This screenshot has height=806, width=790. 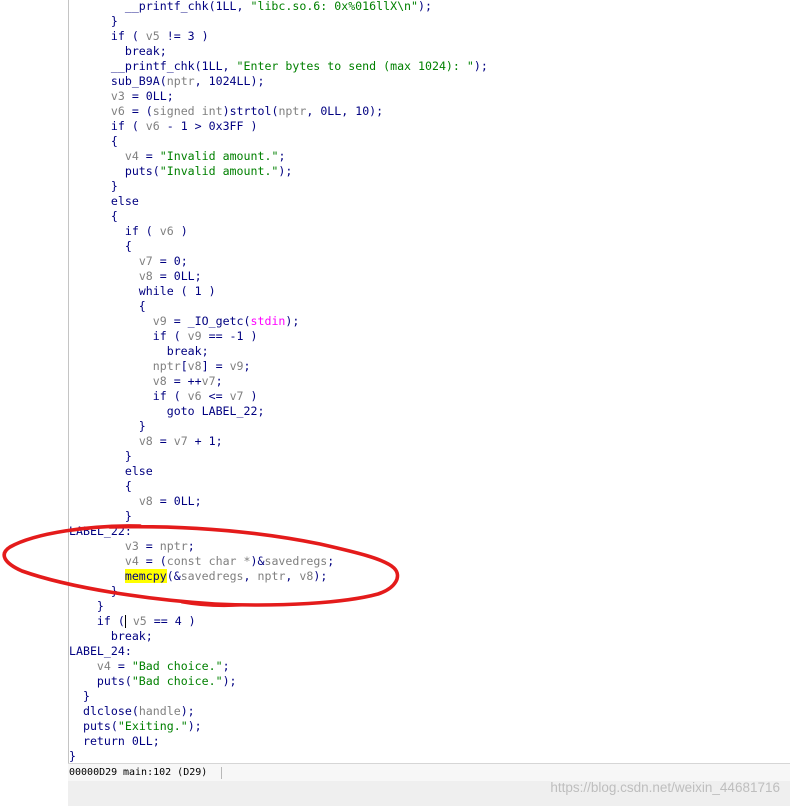 What do you see at coordinates (278, 396) in the screenshot?
I see `code-line: if ( v6 <= v7 )` at bounding box center [278, 396].